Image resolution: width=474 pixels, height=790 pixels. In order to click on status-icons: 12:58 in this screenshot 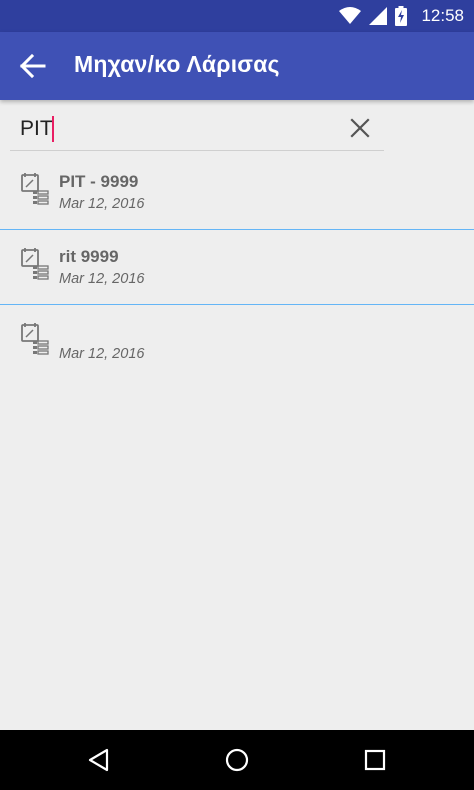, I will do `click(401, 16)`.